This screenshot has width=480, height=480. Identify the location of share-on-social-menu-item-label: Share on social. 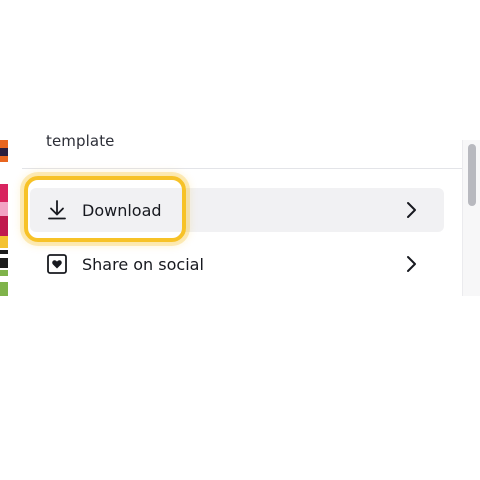
(143, 264).